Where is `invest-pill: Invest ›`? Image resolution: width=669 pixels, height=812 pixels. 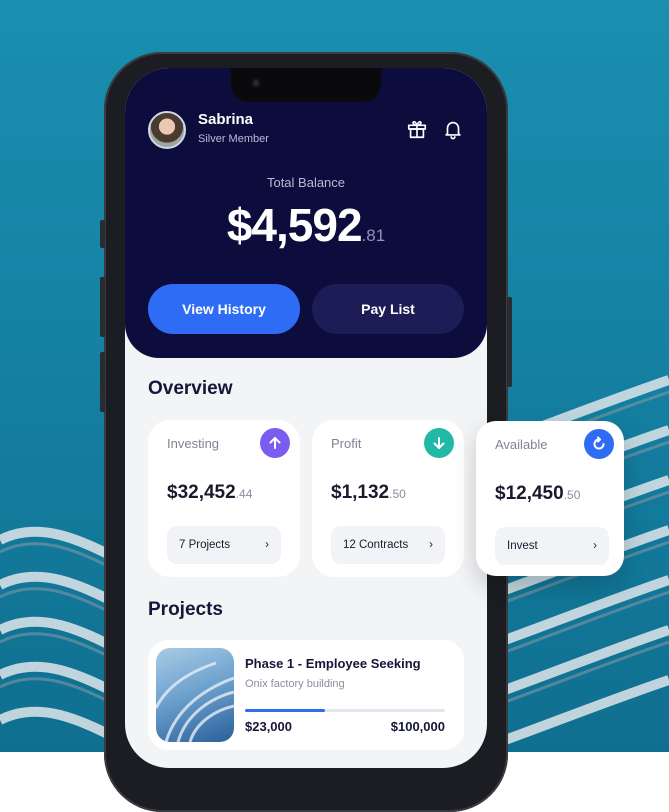 invest-pill: Invest › is located at coordinates (552, 546).